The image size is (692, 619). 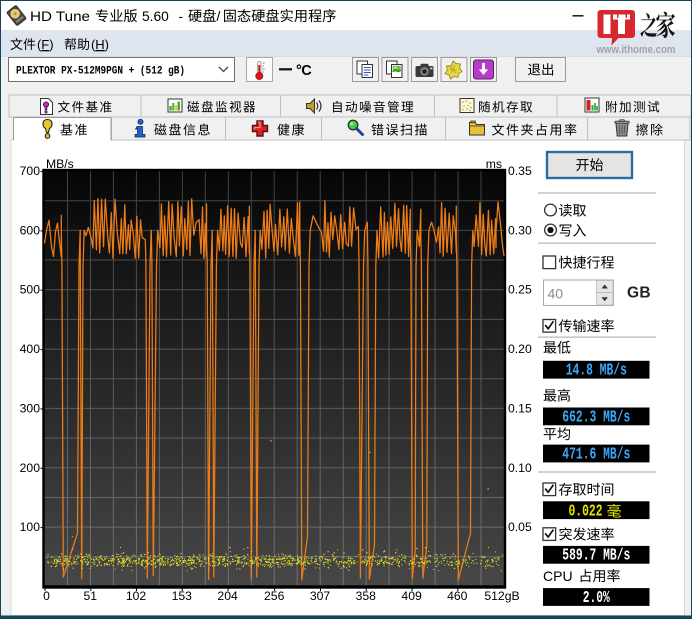 What do you see at coordinates (30, 468) in the screenshot?
I see `svg-text: 200` at bounding box center [30, 468].